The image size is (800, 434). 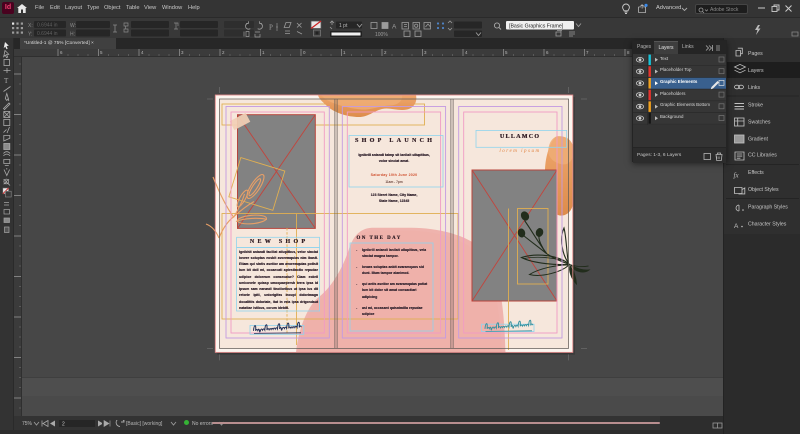 What do you see at coordinates (30, 26) in the screenshot?
I see `svg-text: X:` at bounding box center [30, 26].